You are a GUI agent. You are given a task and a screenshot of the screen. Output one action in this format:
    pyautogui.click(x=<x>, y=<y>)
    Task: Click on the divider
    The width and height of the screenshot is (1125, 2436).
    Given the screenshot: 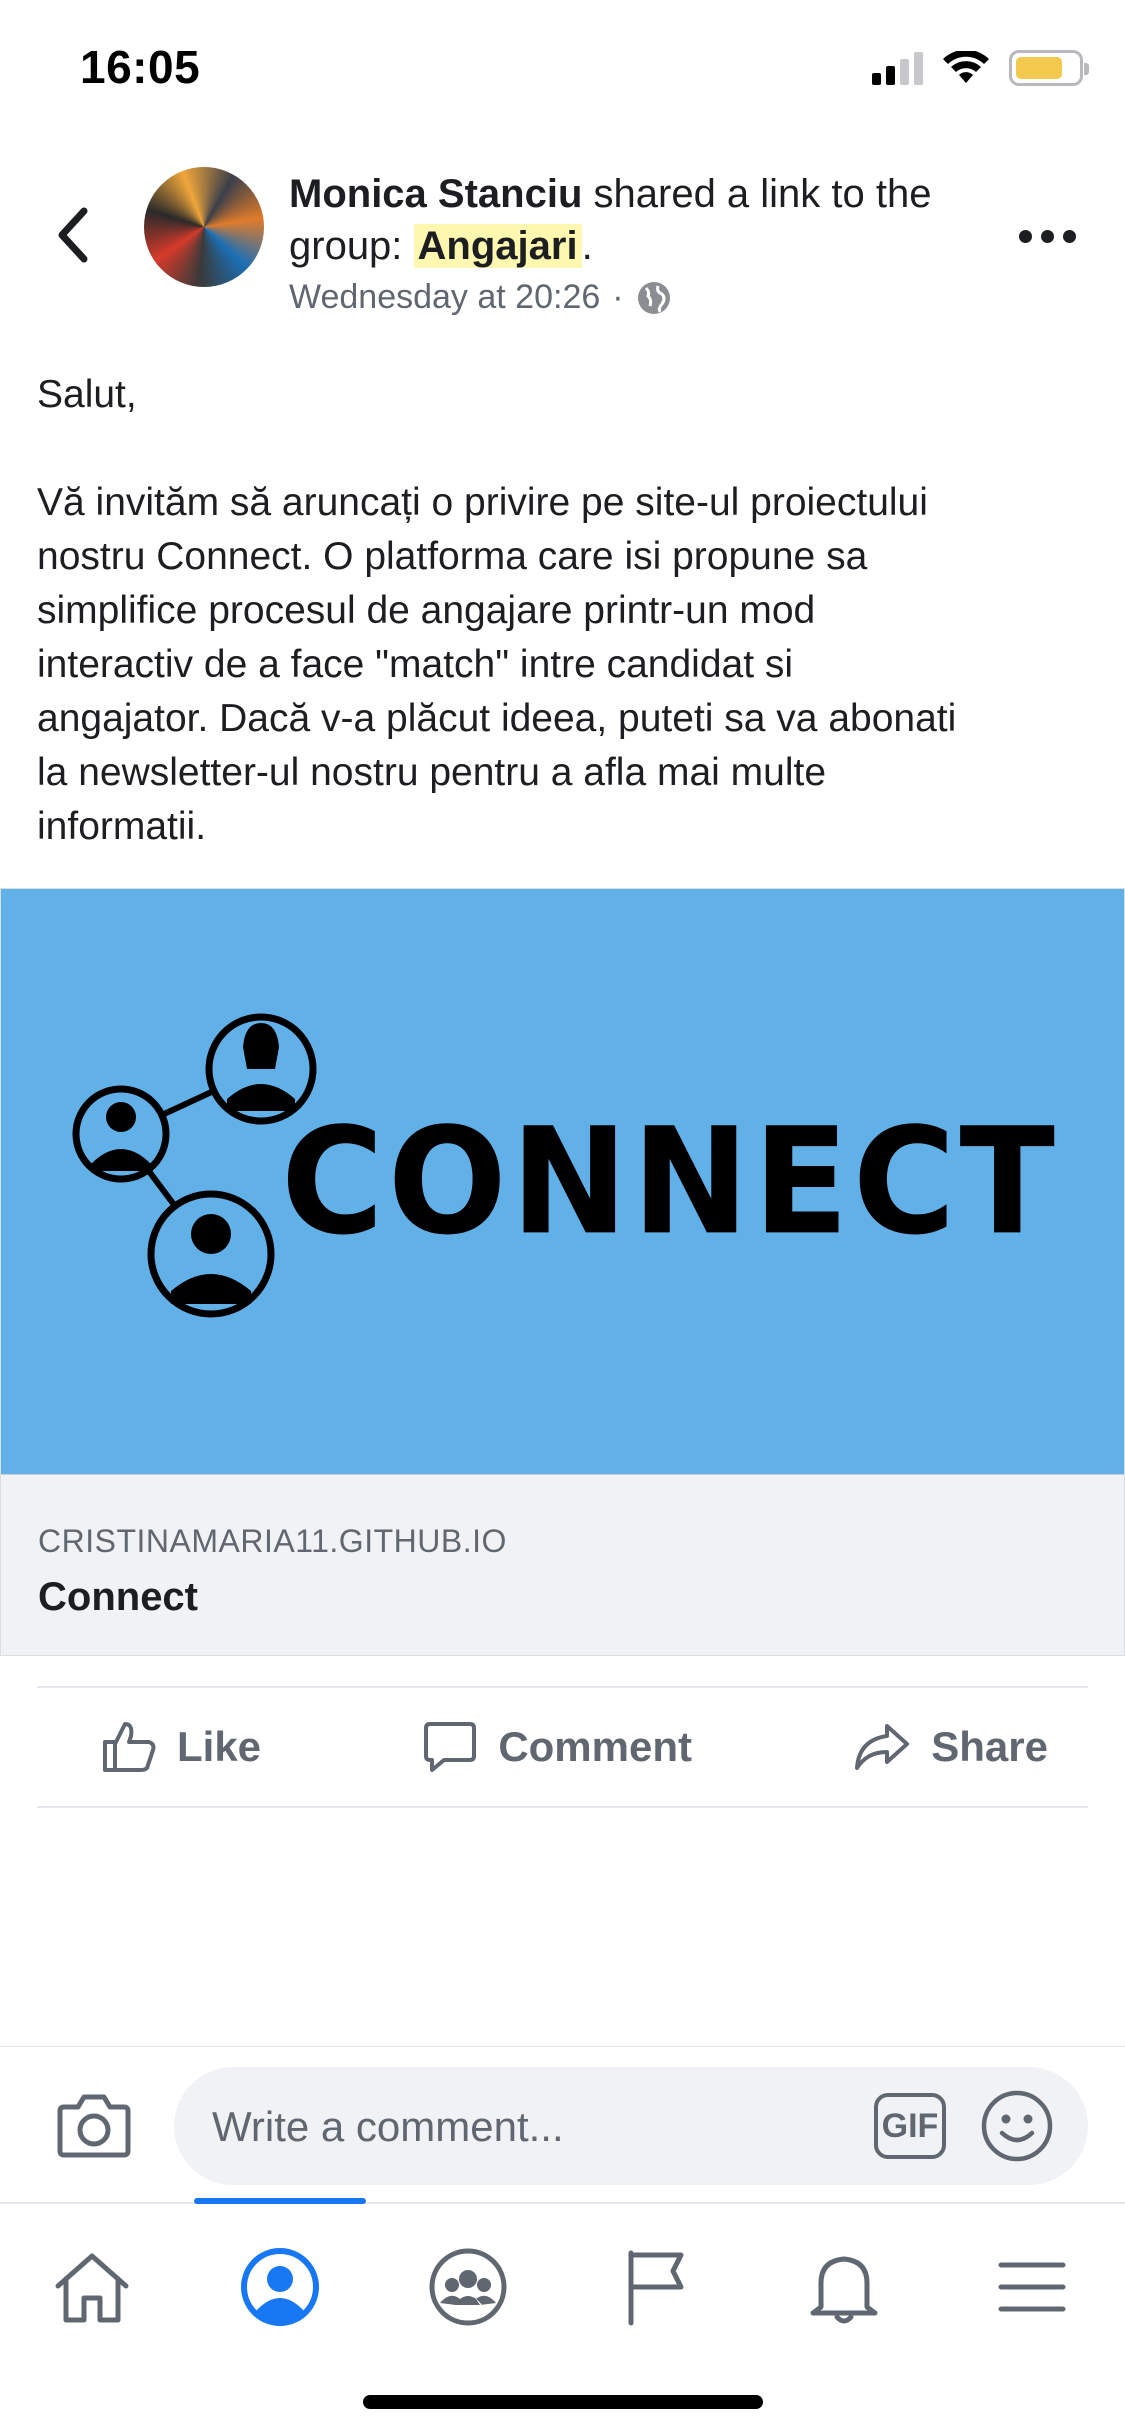 What is the action you would take?
    pyautogui.click(x=562, y=1807)
    